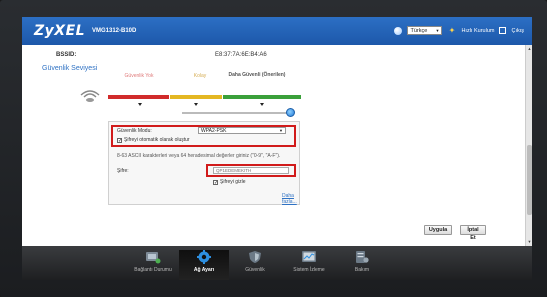  Describe the element at coordinates (70, 68) in the screenshot. I see `security-level-title: Güvenlik Seviyesi` at that location.